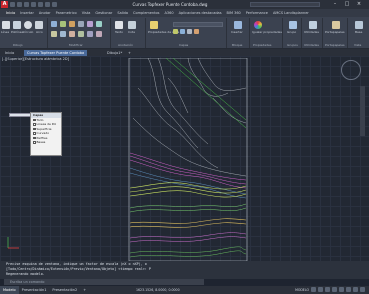  I want to click on tab-anotar: Anotar, so click(45, 13).